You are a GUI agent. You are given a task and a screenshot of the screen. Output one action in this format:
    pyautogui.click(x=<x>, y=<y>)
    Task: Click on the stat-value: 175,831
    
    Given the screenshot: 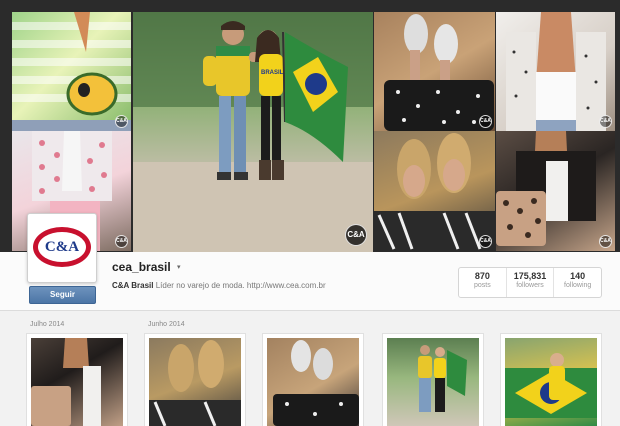 What is the action you would take?
    pyautogui.click(x=530, y=276)
    